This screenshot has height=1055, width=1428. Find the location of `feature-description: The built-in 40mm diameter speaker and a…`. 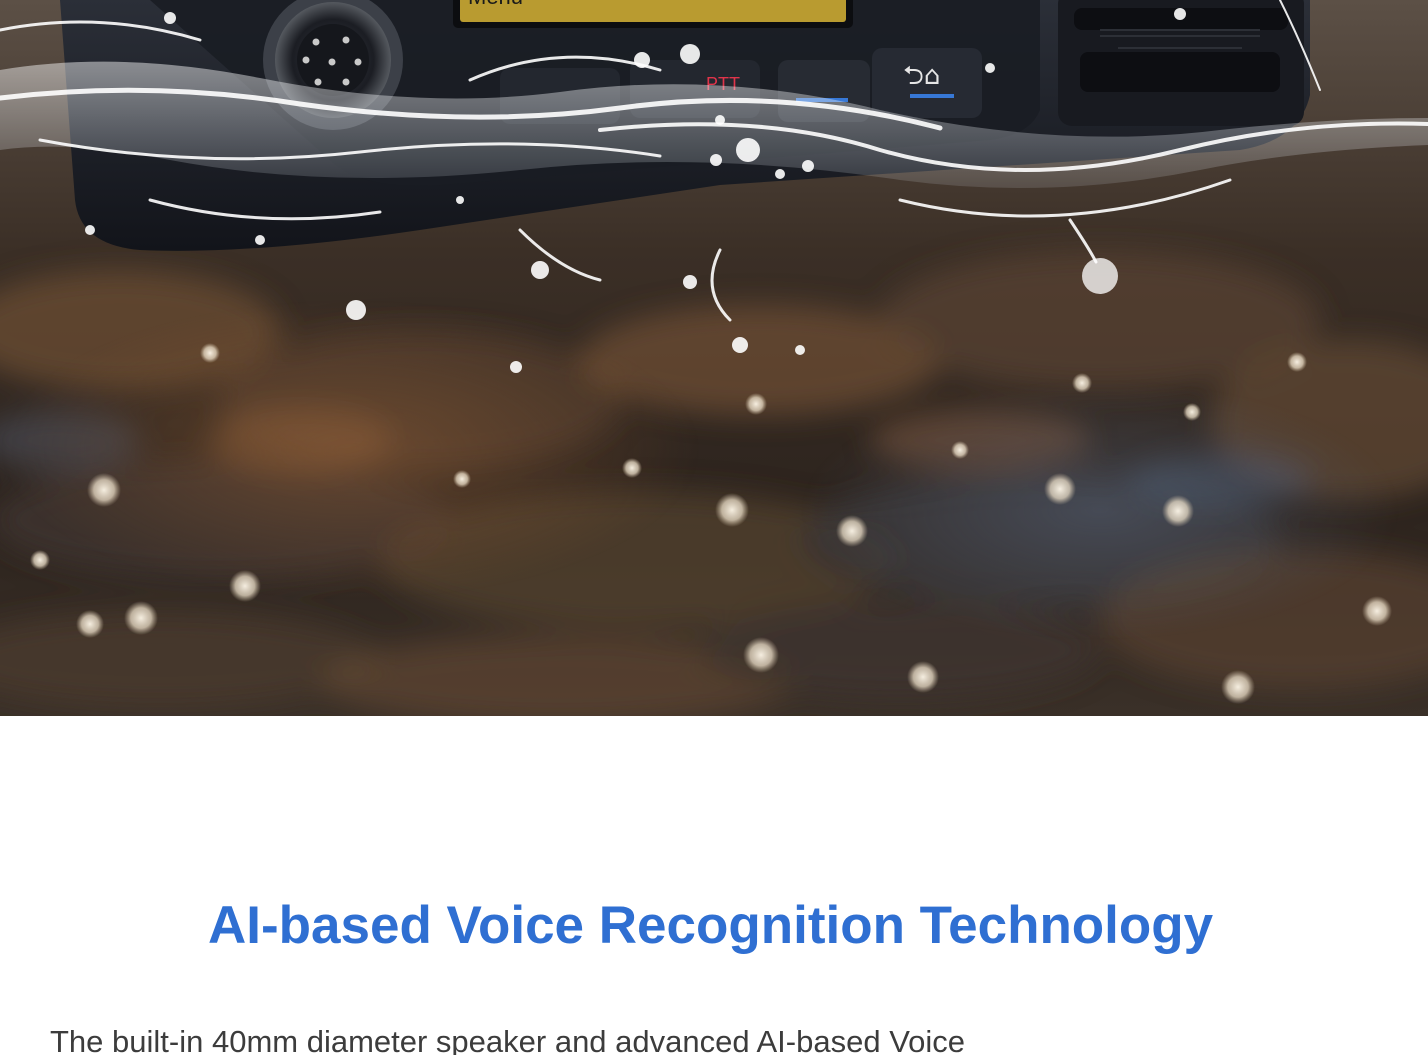

feature-description: The built-in 40mm diameter speaker and a… is located at coordinates (508, 1039).